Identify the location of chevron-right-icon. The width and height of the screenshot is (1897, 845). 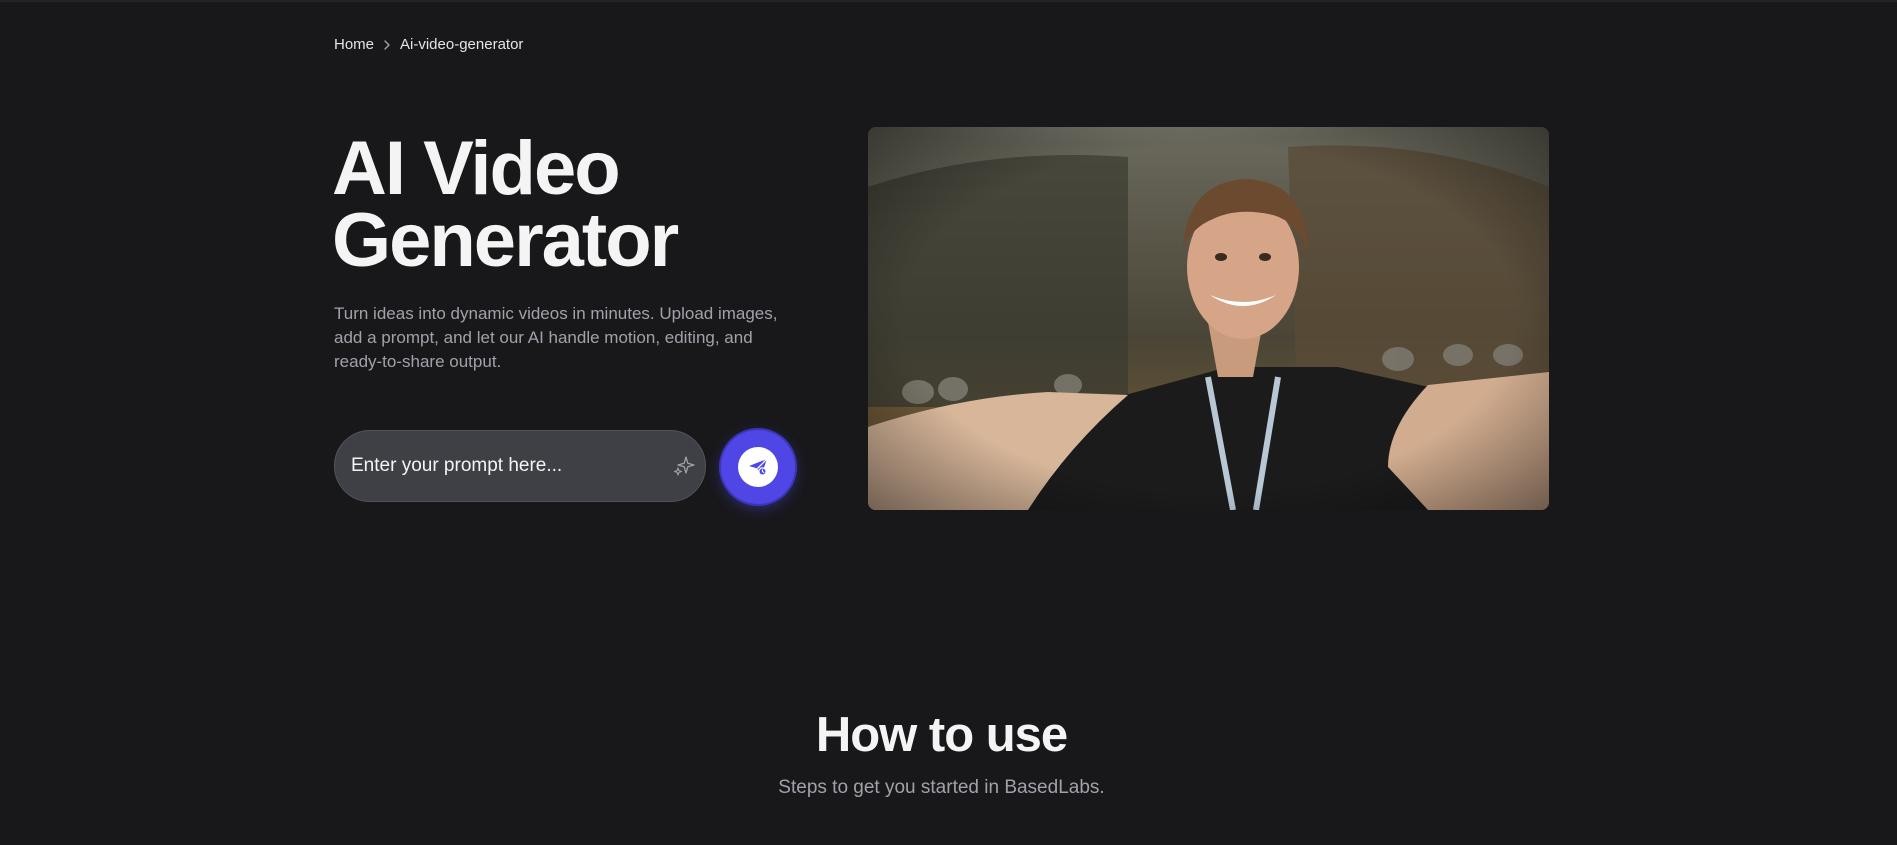
(387, 44).